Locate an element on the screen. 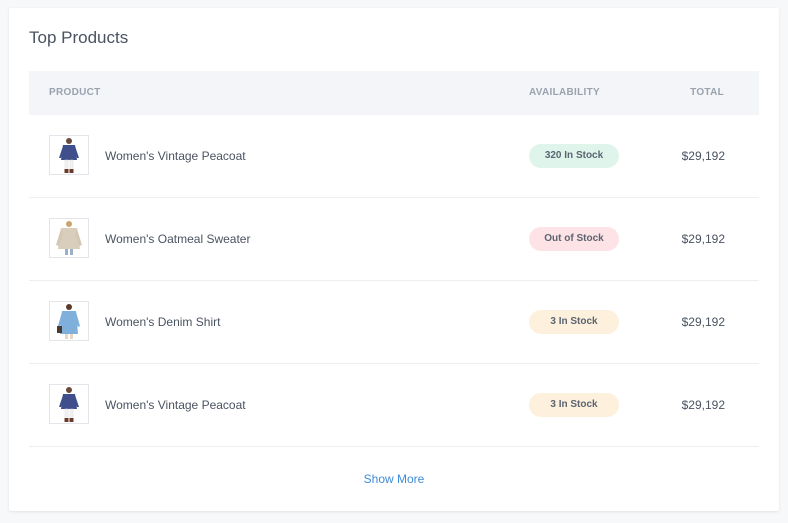 The image size is (788, 523). sweater-product-image is located at coordinates (69, 238).